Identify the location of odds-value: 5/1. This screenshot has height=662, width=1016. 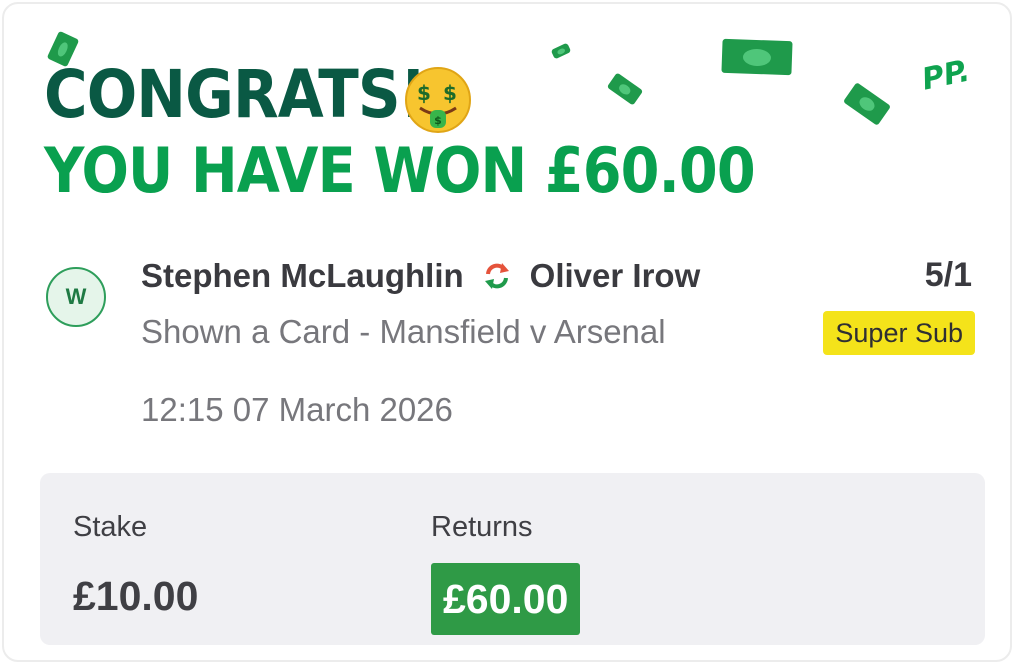
(948, 275).